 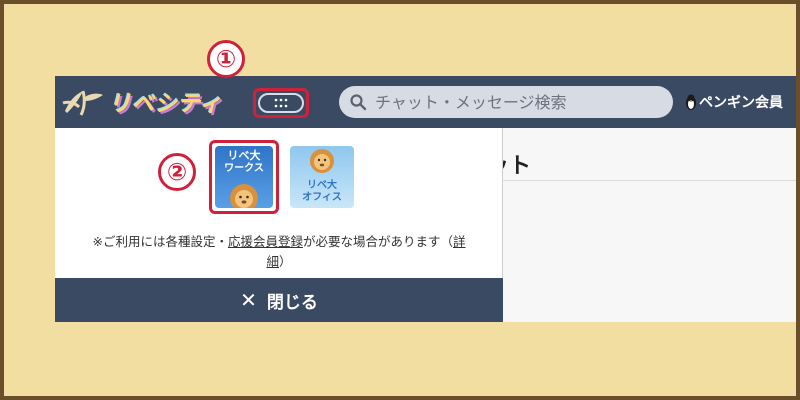 I want to click on close-icon: ✕, so click(x=248, y=300).